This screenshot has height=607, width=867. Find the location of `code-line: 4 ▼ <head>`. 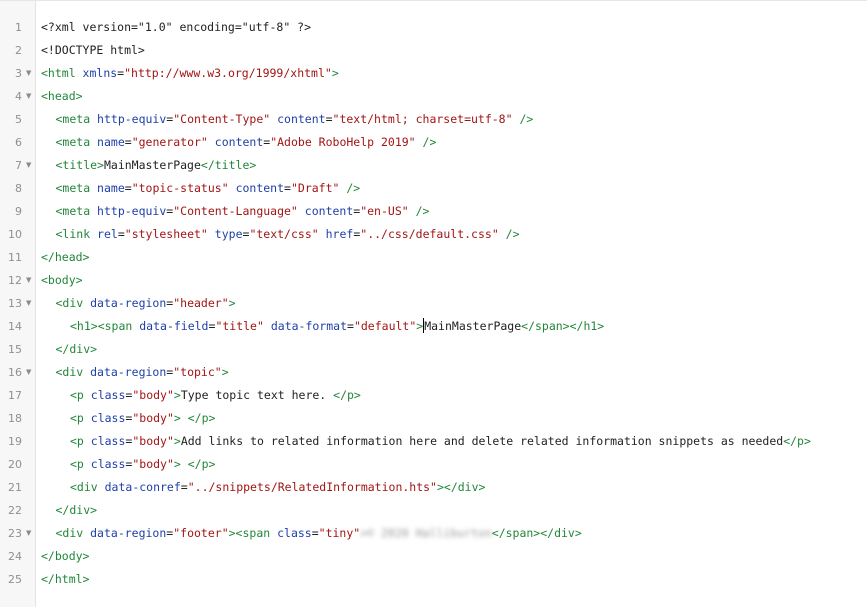

code-line: 4 ▼ <head> is located at coordinates (433, 96).